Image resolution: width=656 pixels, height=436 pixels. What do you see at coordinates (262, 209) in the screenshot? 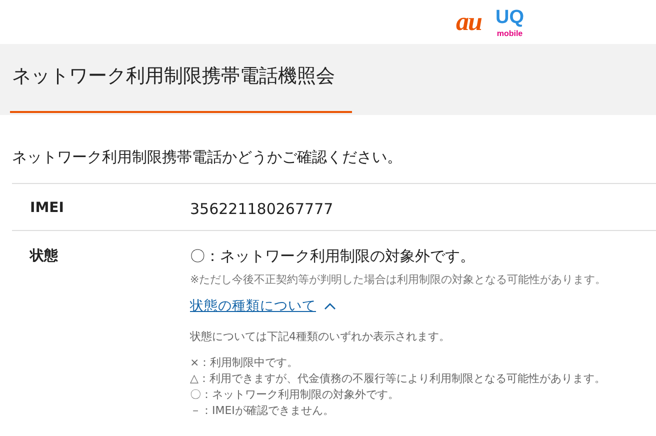
I see `field-value: 356221180267777` at bounding box center [262, 209].